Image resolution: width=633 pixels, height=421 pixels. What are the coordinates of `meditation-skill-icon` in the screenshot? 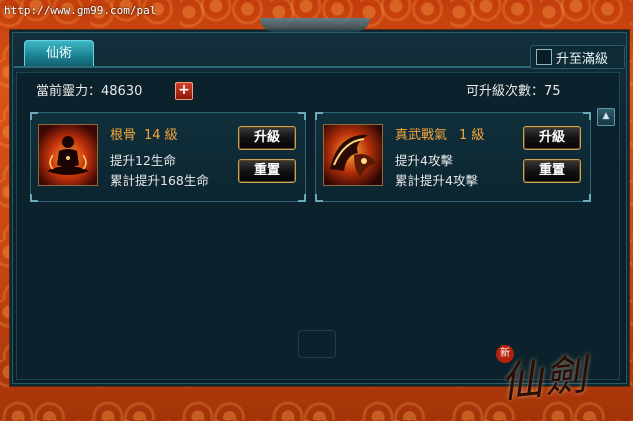 It's located at (68, 155).